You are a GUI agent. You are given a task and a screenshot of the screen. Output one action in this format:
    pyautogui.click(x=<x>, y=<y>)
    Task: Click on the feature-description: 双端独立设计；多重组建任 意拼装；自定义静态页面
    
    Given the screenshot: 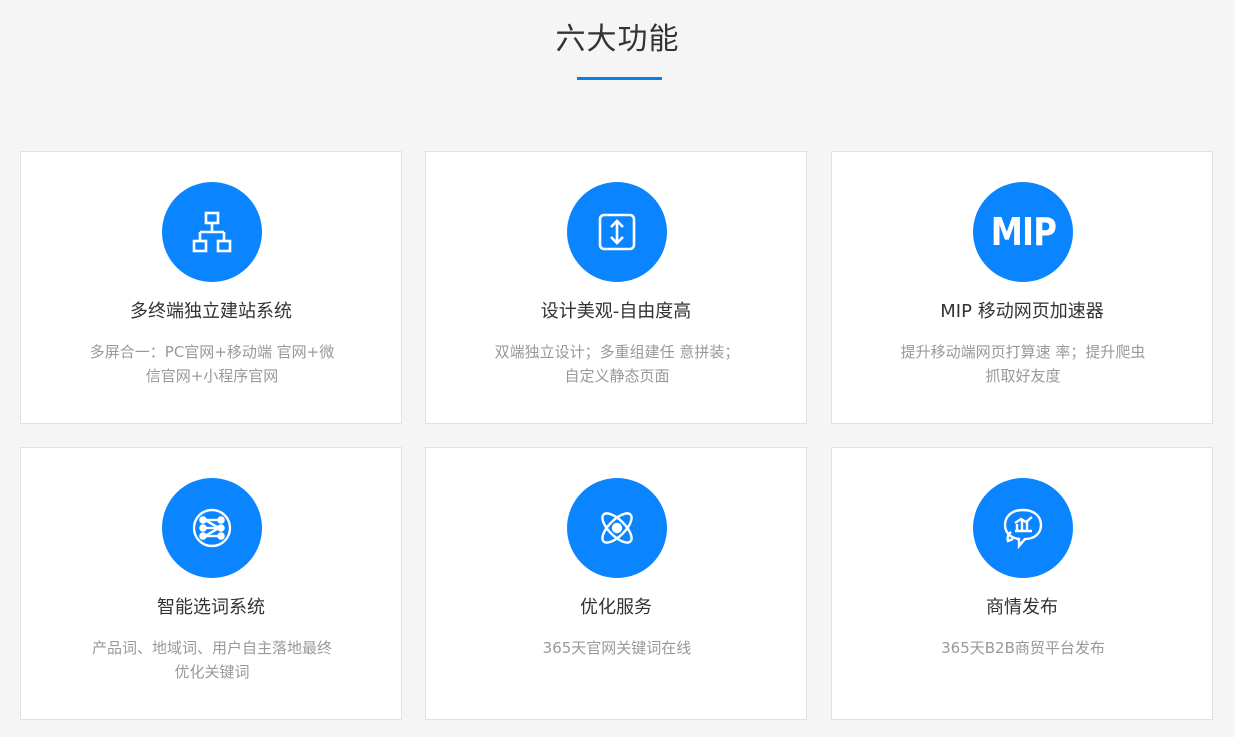 What is the action you would take?
    pyautogui.click(x=617, y=364)
    